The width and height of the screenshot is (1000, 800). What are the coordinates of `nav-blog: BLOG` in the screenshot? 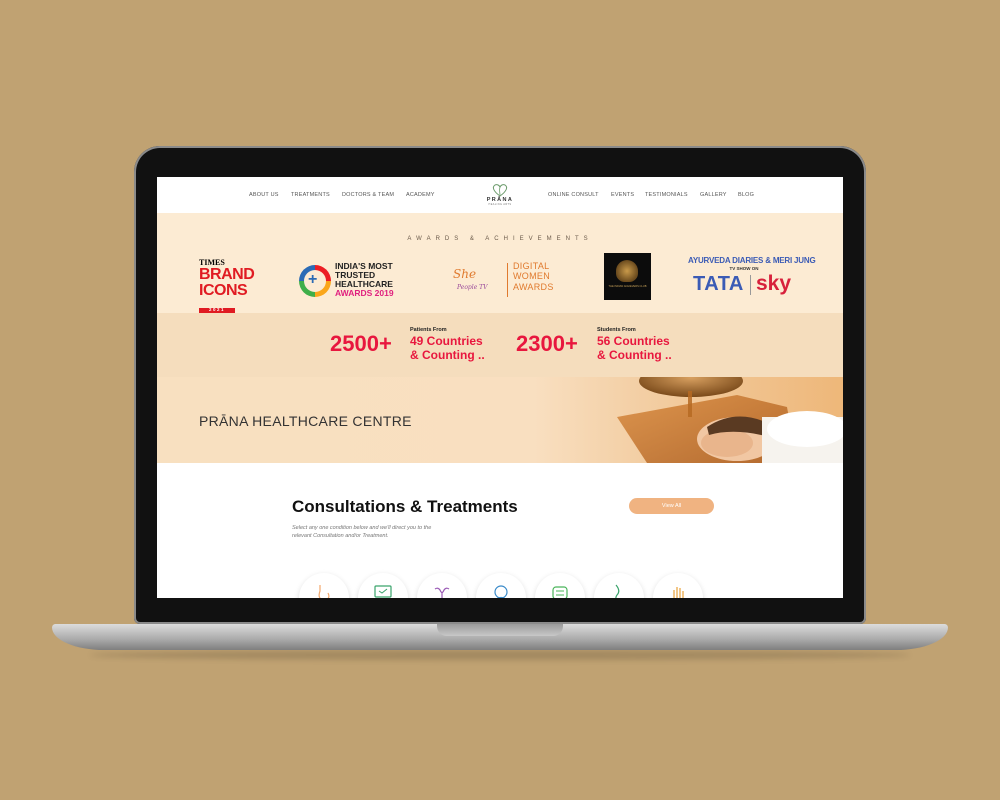 It's located at (746, 195).